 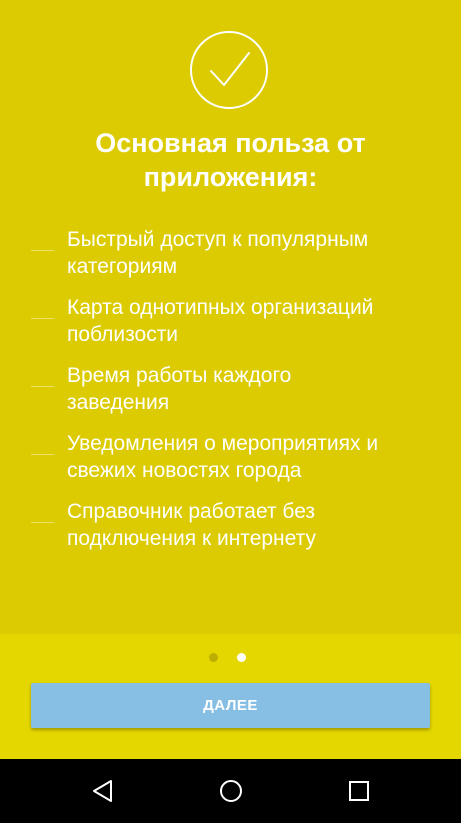 I want to click on home-button, so click(x=231, y=791).